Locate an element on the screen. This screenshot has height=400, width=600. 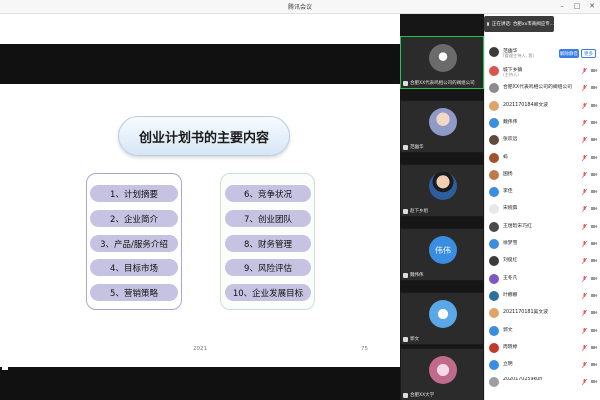
participant-name: 郭文 is located at coordinates (508, 330).